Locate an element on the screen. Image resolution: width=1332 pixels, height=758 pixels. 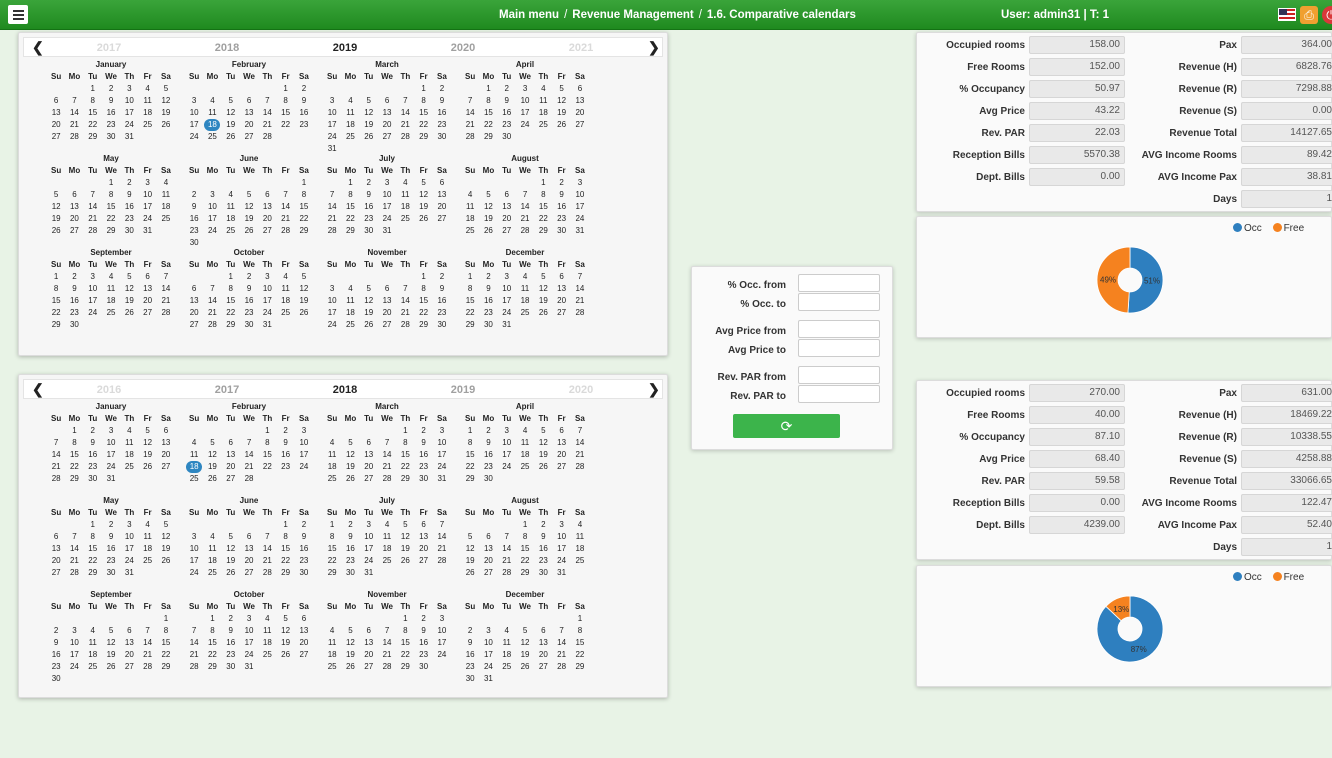
calendar-day: 9 is located at coordinates (111, 537).